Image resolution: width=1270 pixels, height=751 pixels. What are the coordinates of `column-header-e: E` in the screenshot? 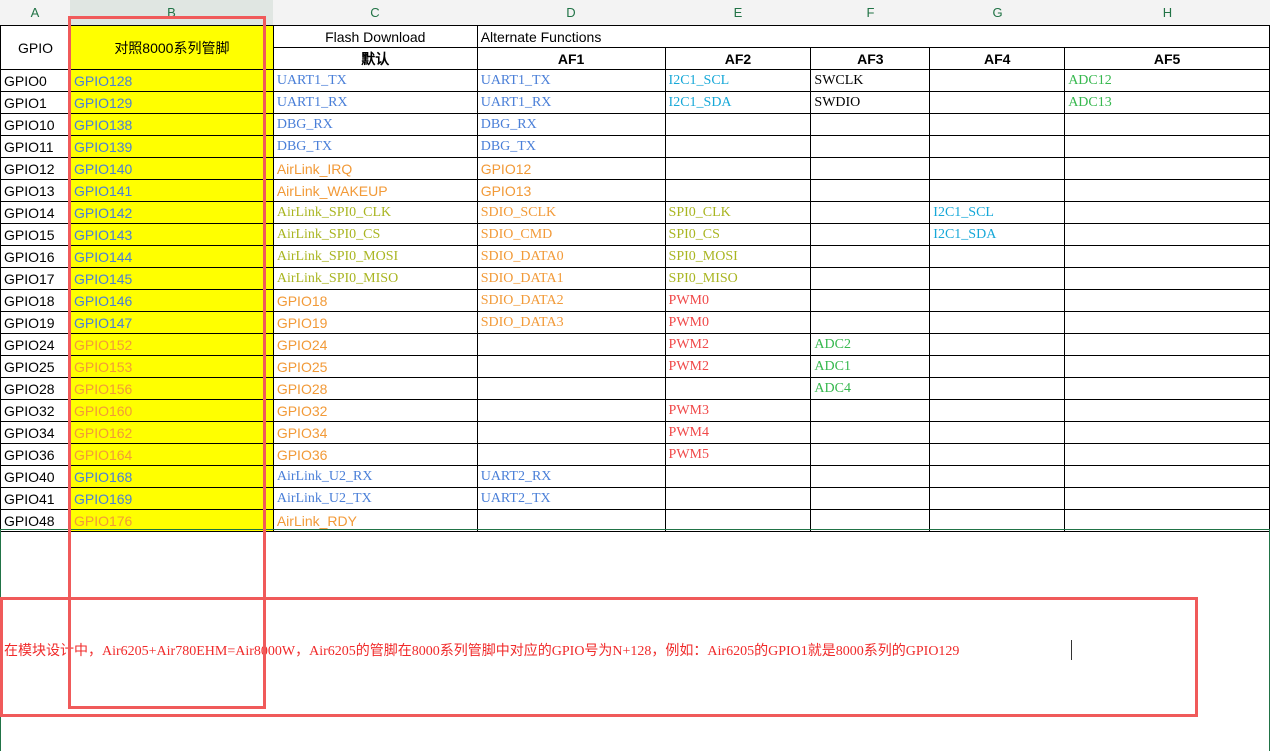 It's located at (738, 12).